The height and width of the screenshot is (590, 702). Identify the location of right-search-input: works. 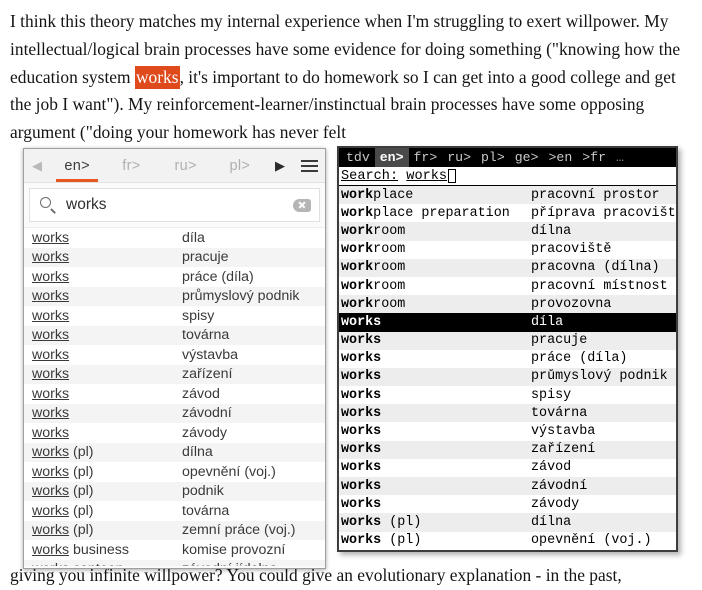
(426, 176).